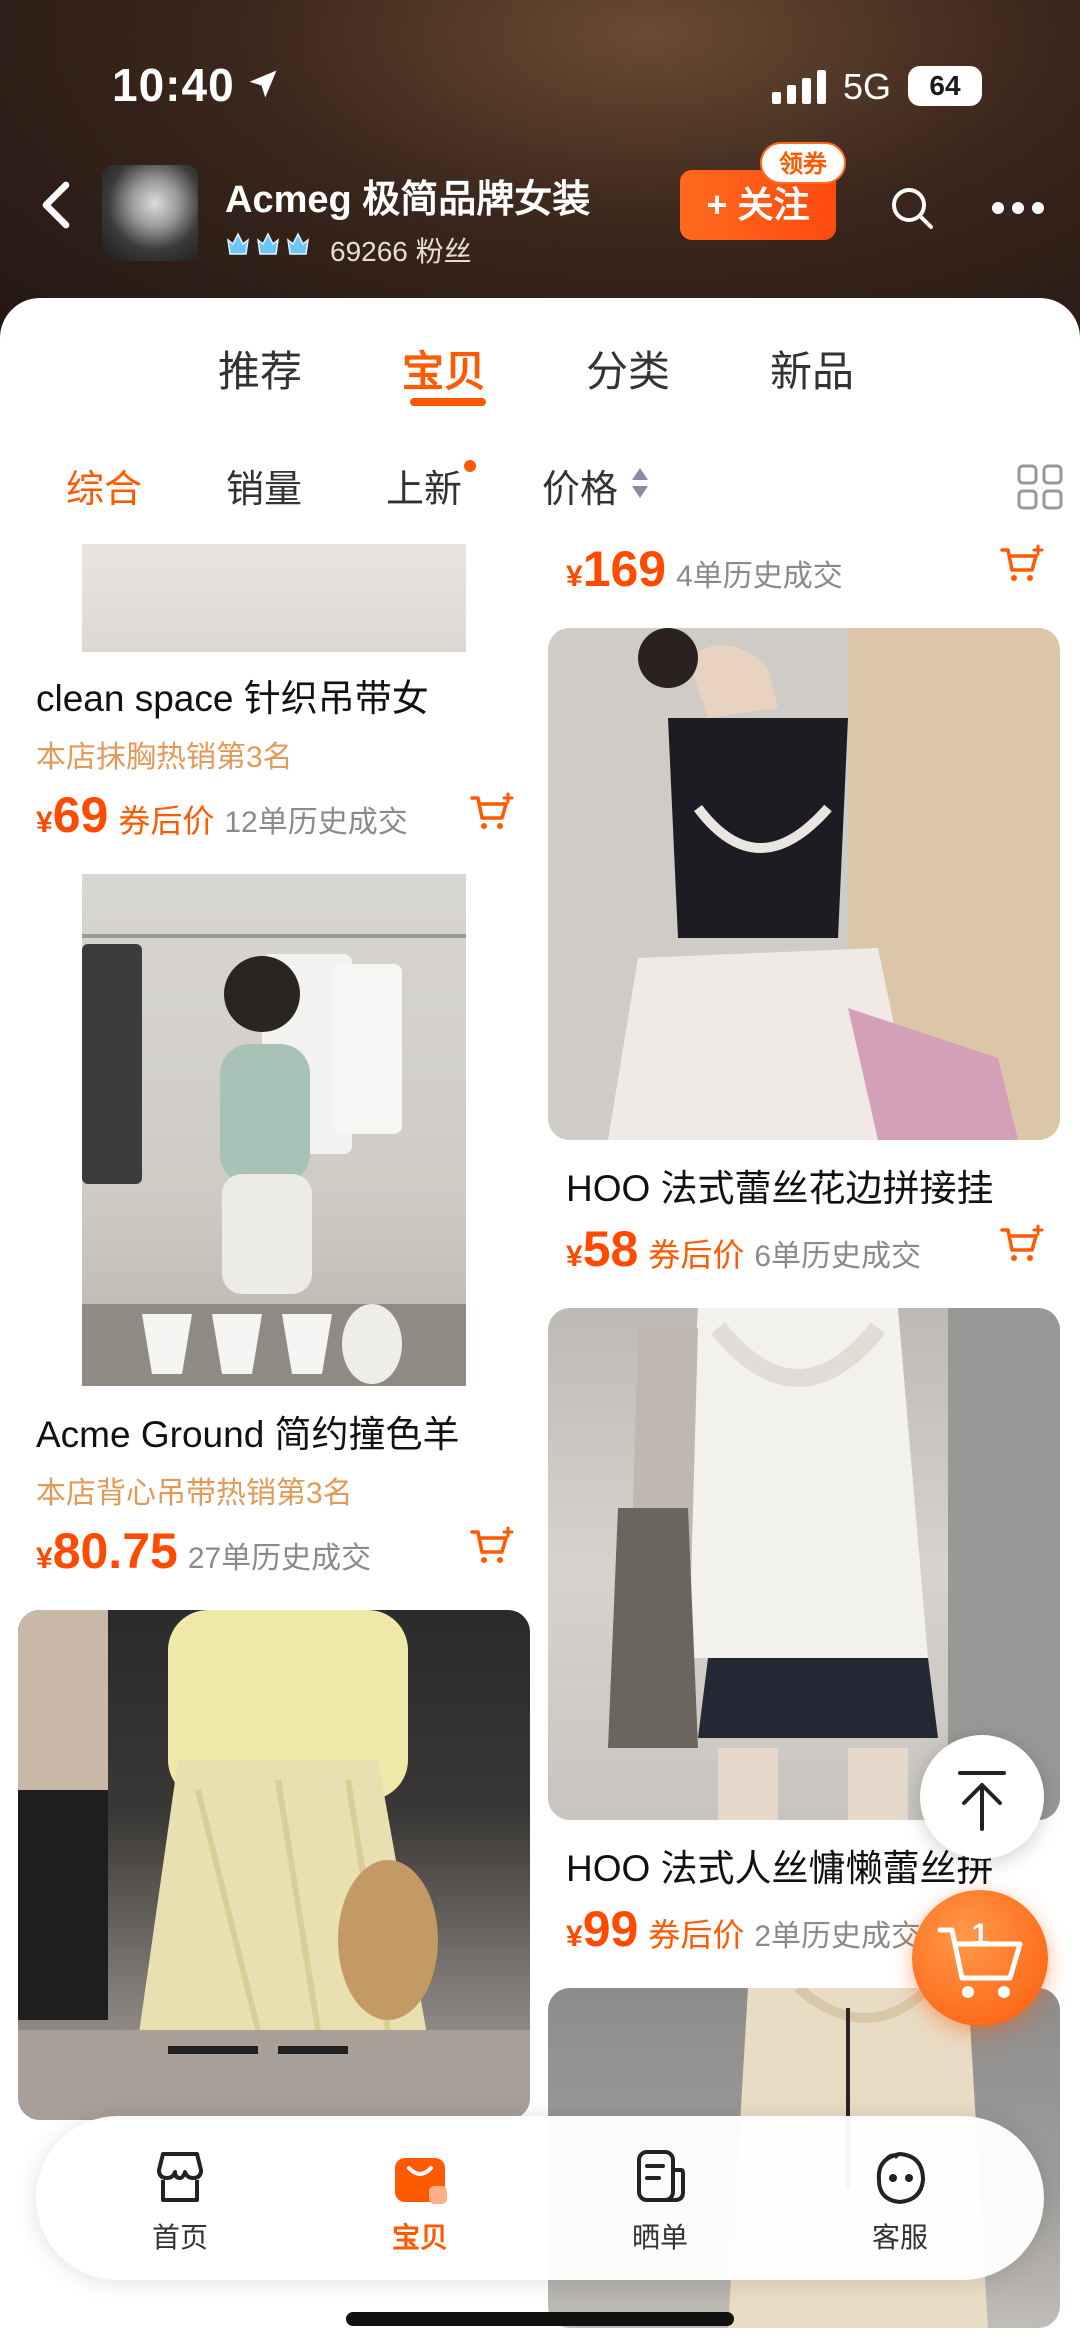 This screenshot has width=1080, height=2348. I want to click on new-indicator-dot, so click(470, 466).